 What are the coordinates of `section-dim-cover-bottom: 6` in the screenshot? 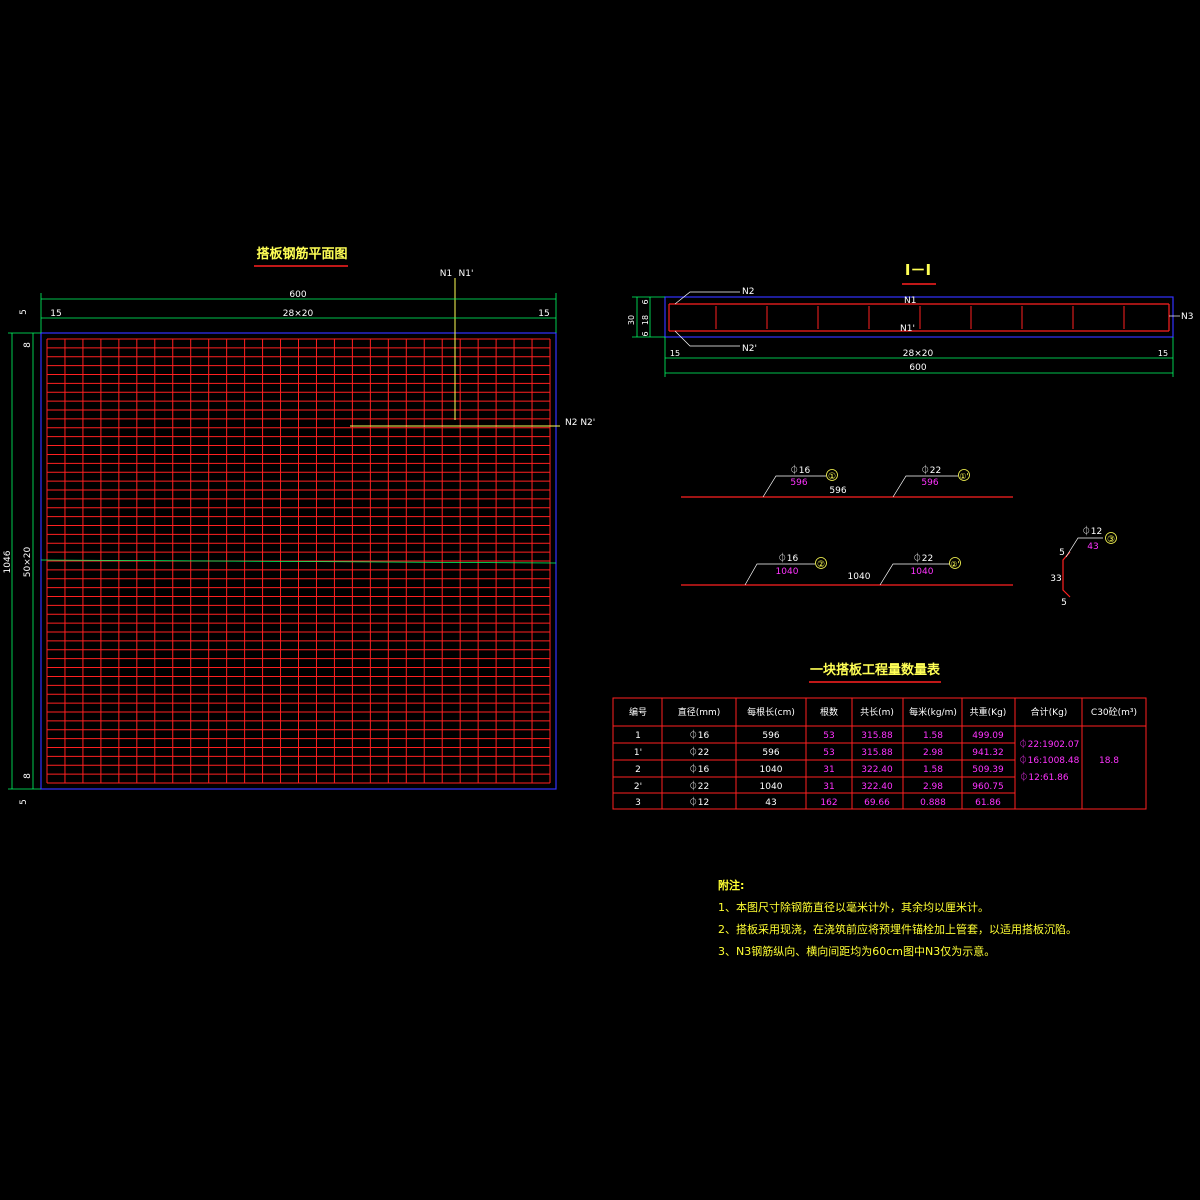 It's located at (645, 333).